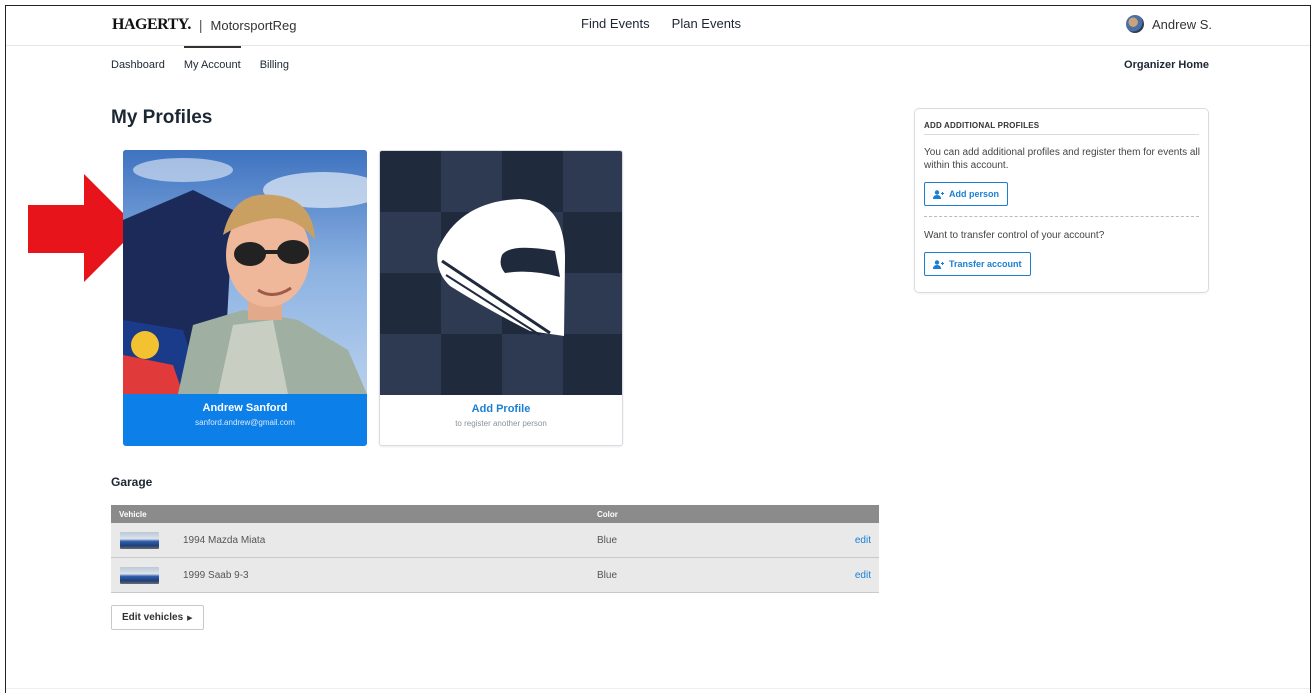 This screenshot has width=1316, height=693. What do you see at coordinates (1166, 65) in the screenshot?
I see `organizer-home-link: Organizer Home` at bounding box center [1166, 65].